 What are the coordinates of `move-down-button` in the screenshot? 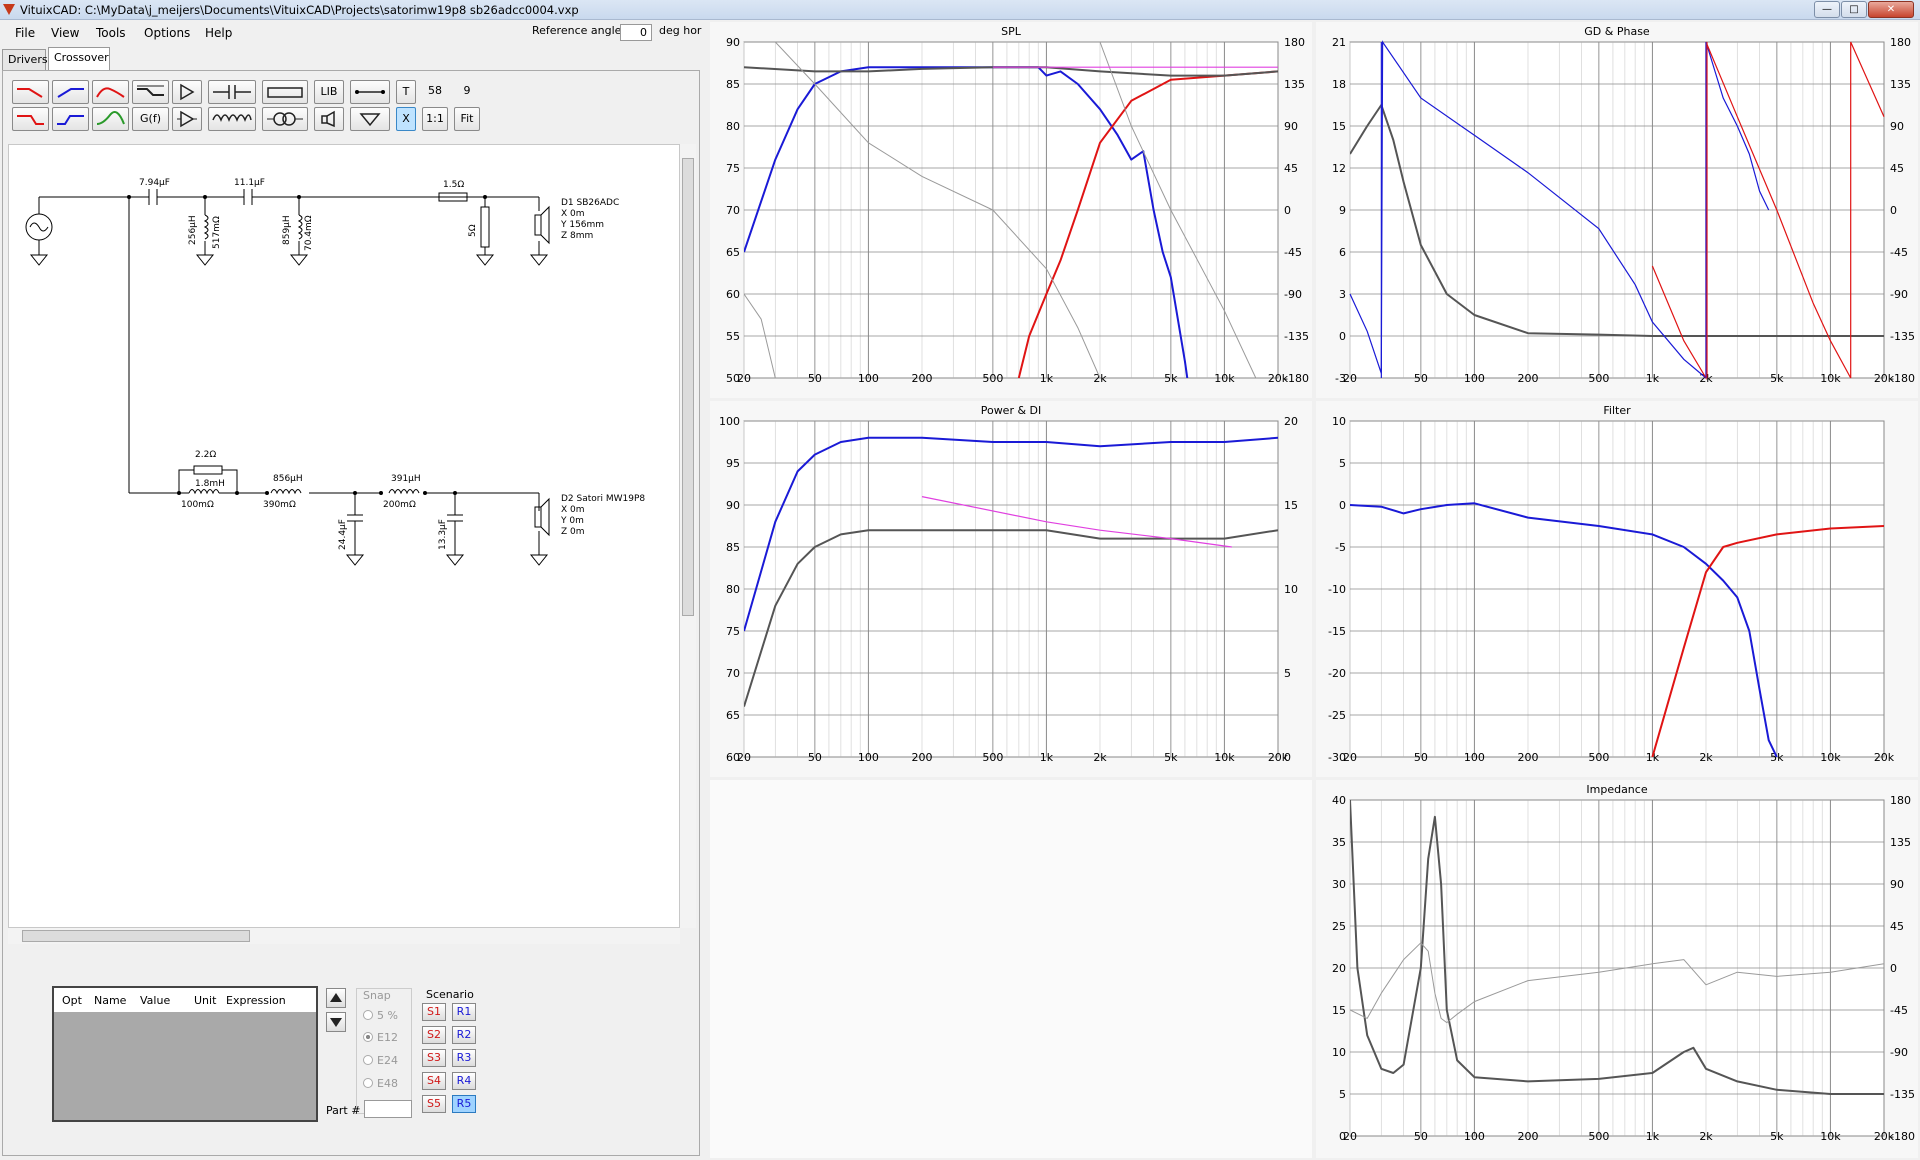 It's located at (336, 1022).